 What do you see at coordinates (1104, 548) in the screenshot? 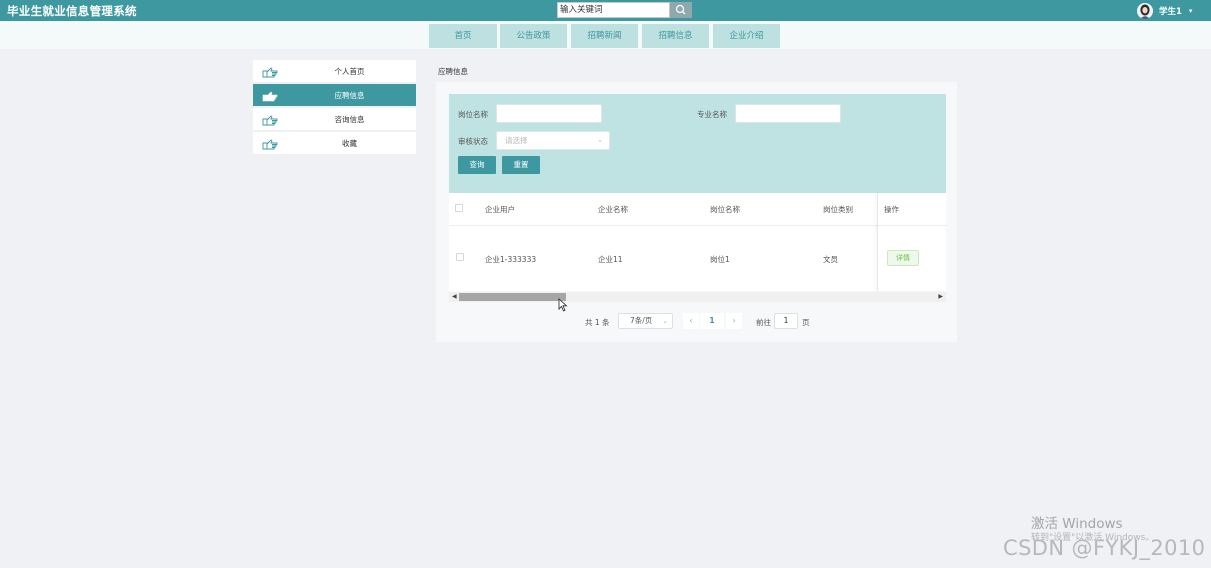
I see `csdn-watermark: CSDN @FYKJ_2010` at bounding box center [1104, 548].